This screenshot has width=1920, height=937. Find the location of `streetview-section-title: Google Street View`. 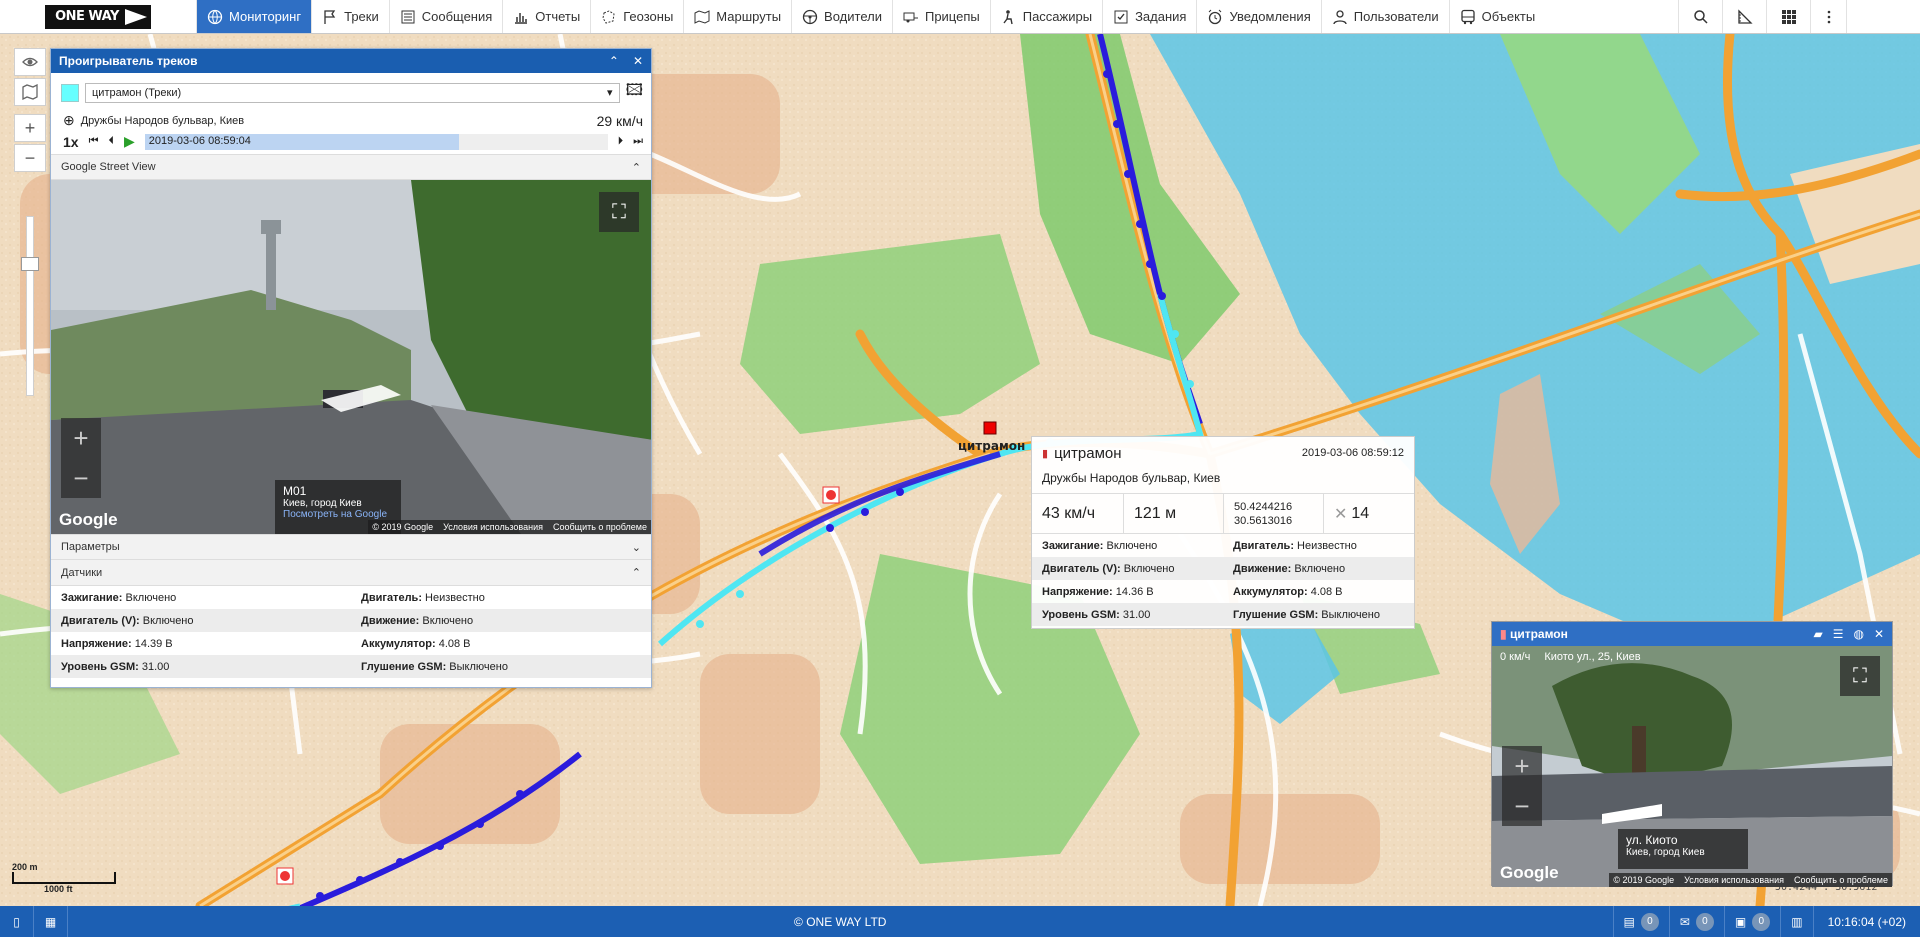

streetview-section-title: Google Street View is located at coordinates (108, 167).